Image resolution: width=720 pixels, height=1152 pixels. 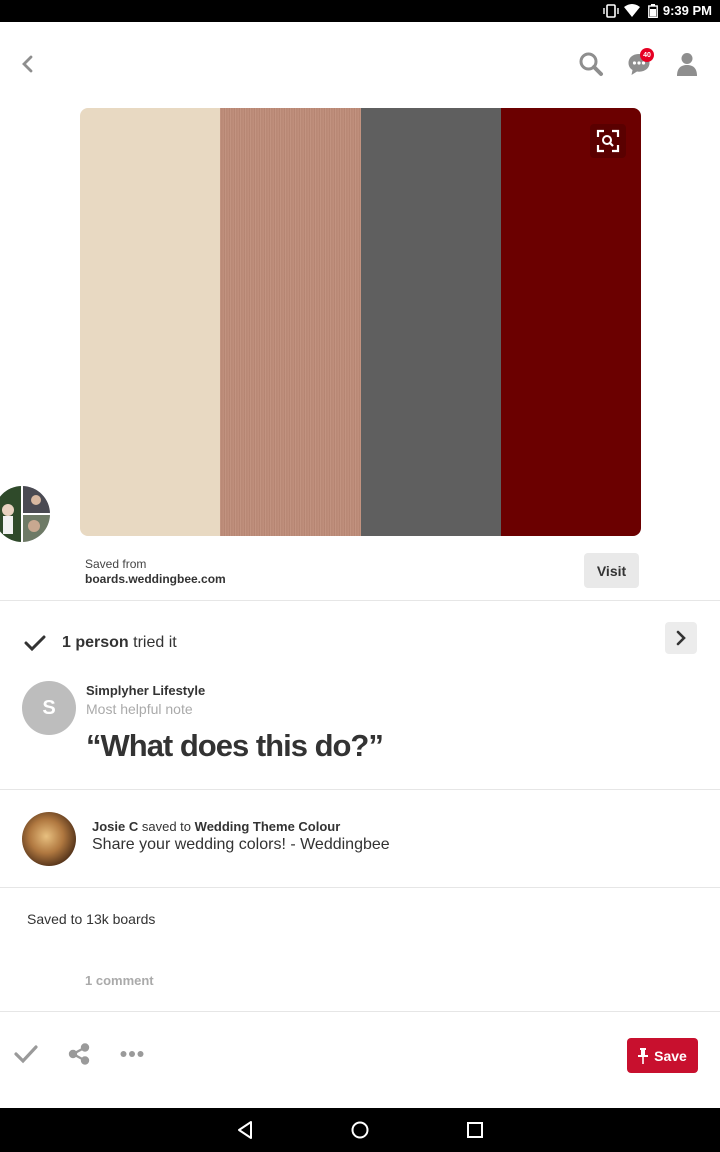 I want to click on pinner-avatar, so click(x=25, y=514).